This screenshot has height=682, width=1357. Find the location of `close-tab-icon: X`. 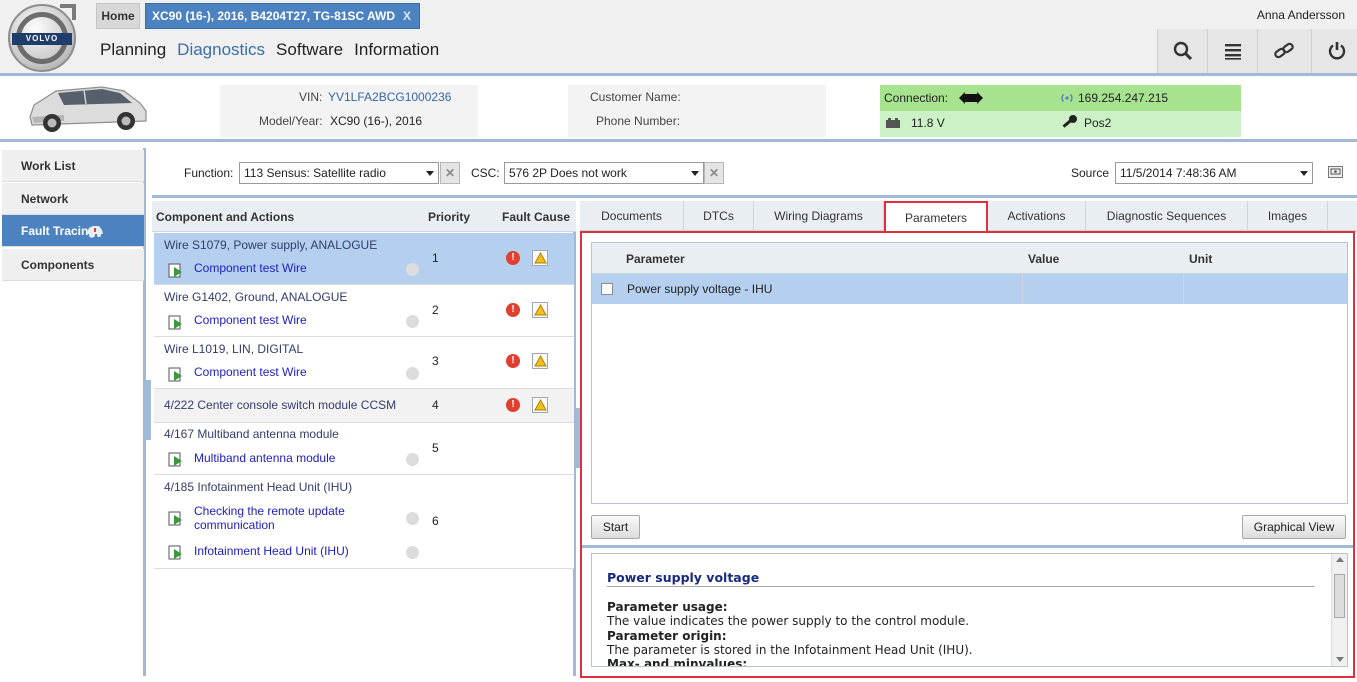

close-tab-icon: X is located at coordinates (407, 16).